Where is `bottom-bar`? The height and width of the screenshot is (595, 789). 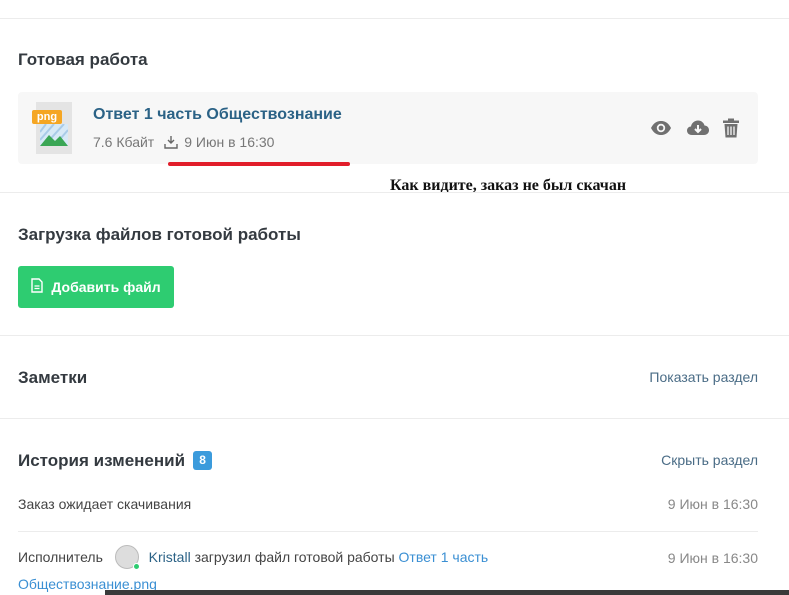
bottom-bar is located at coordinates (447, 592).